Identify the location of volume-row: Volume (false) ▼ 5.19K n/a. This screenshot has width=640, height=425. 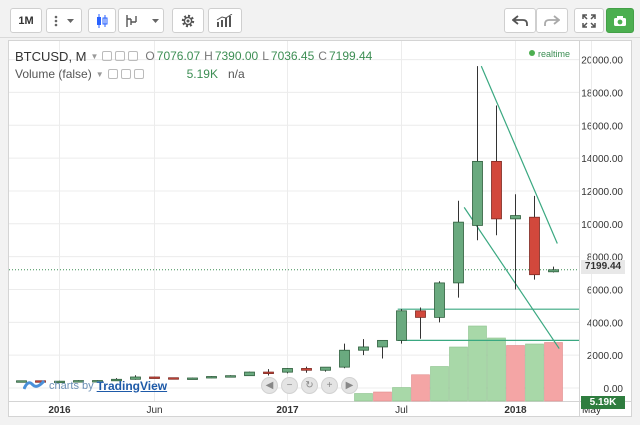
(193, 74).